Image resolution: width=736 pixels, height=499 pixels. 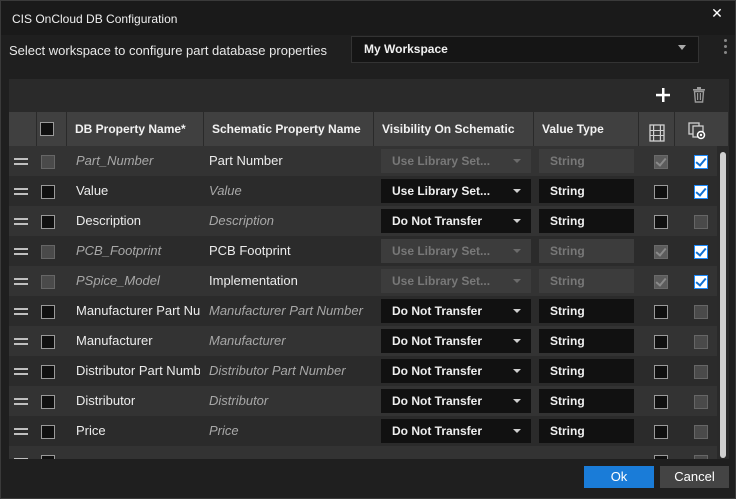 I want to click on db-property-name: Value, so click(x=138, y=191).